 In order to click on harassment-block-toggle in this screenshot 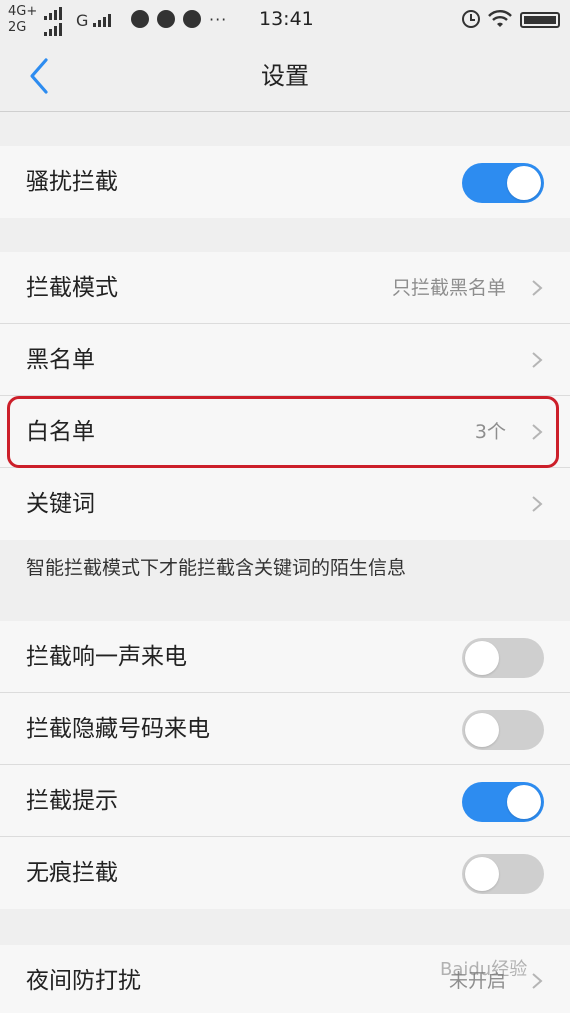, I will do `click(503, 183)`.